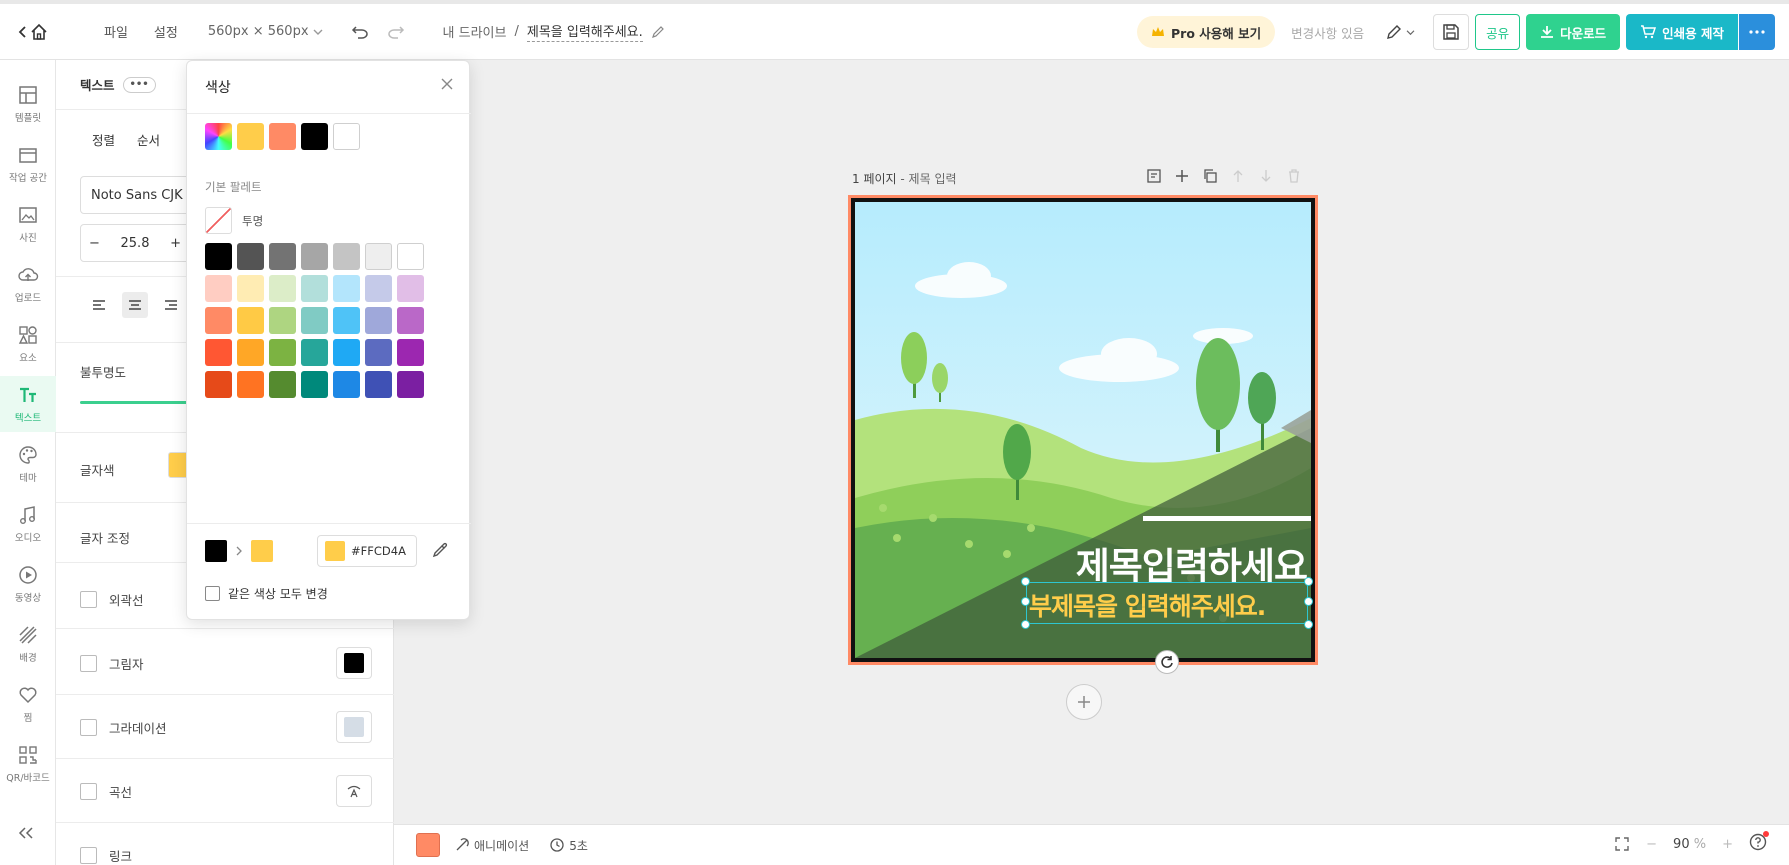 This screenshot has width=1789, height=865. Describe the element at coordinates (1167, 603) in the screenshot. I see `subheading-text-selected: 부제목을 입력해주세요.` at that location.